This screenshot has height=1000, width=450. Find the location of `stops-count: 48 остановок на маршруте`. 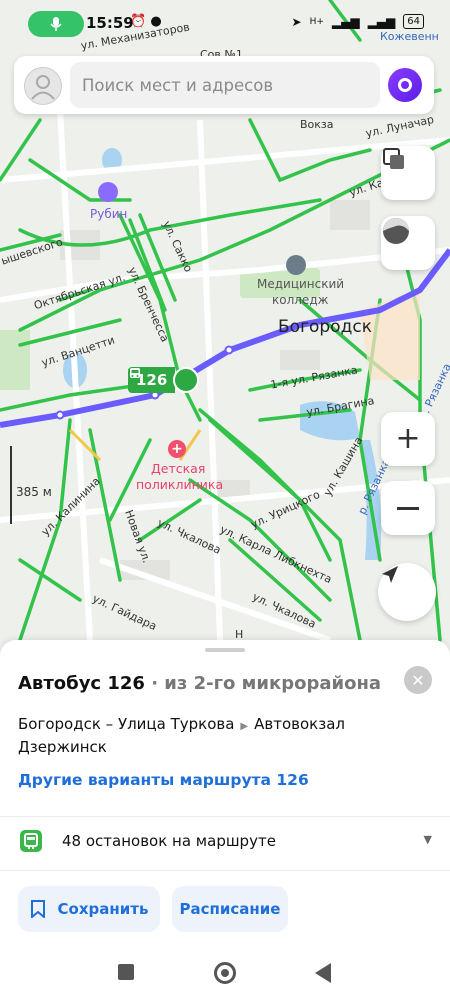

stops-count: 48 остановок на маршруте is located at coordinates (169, 841).